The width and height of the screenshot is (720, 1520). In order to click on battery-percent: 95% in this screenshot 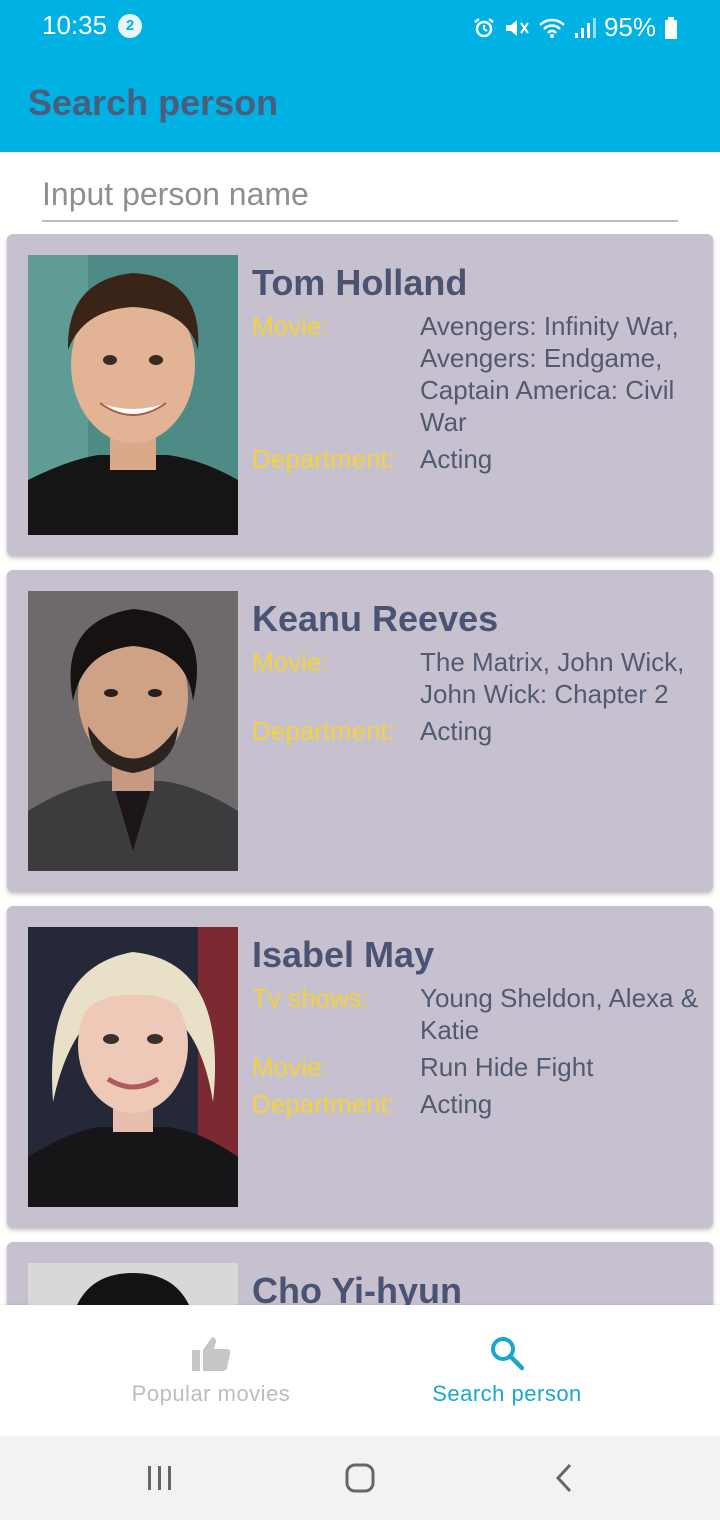, I will do `click(629, 27)`.